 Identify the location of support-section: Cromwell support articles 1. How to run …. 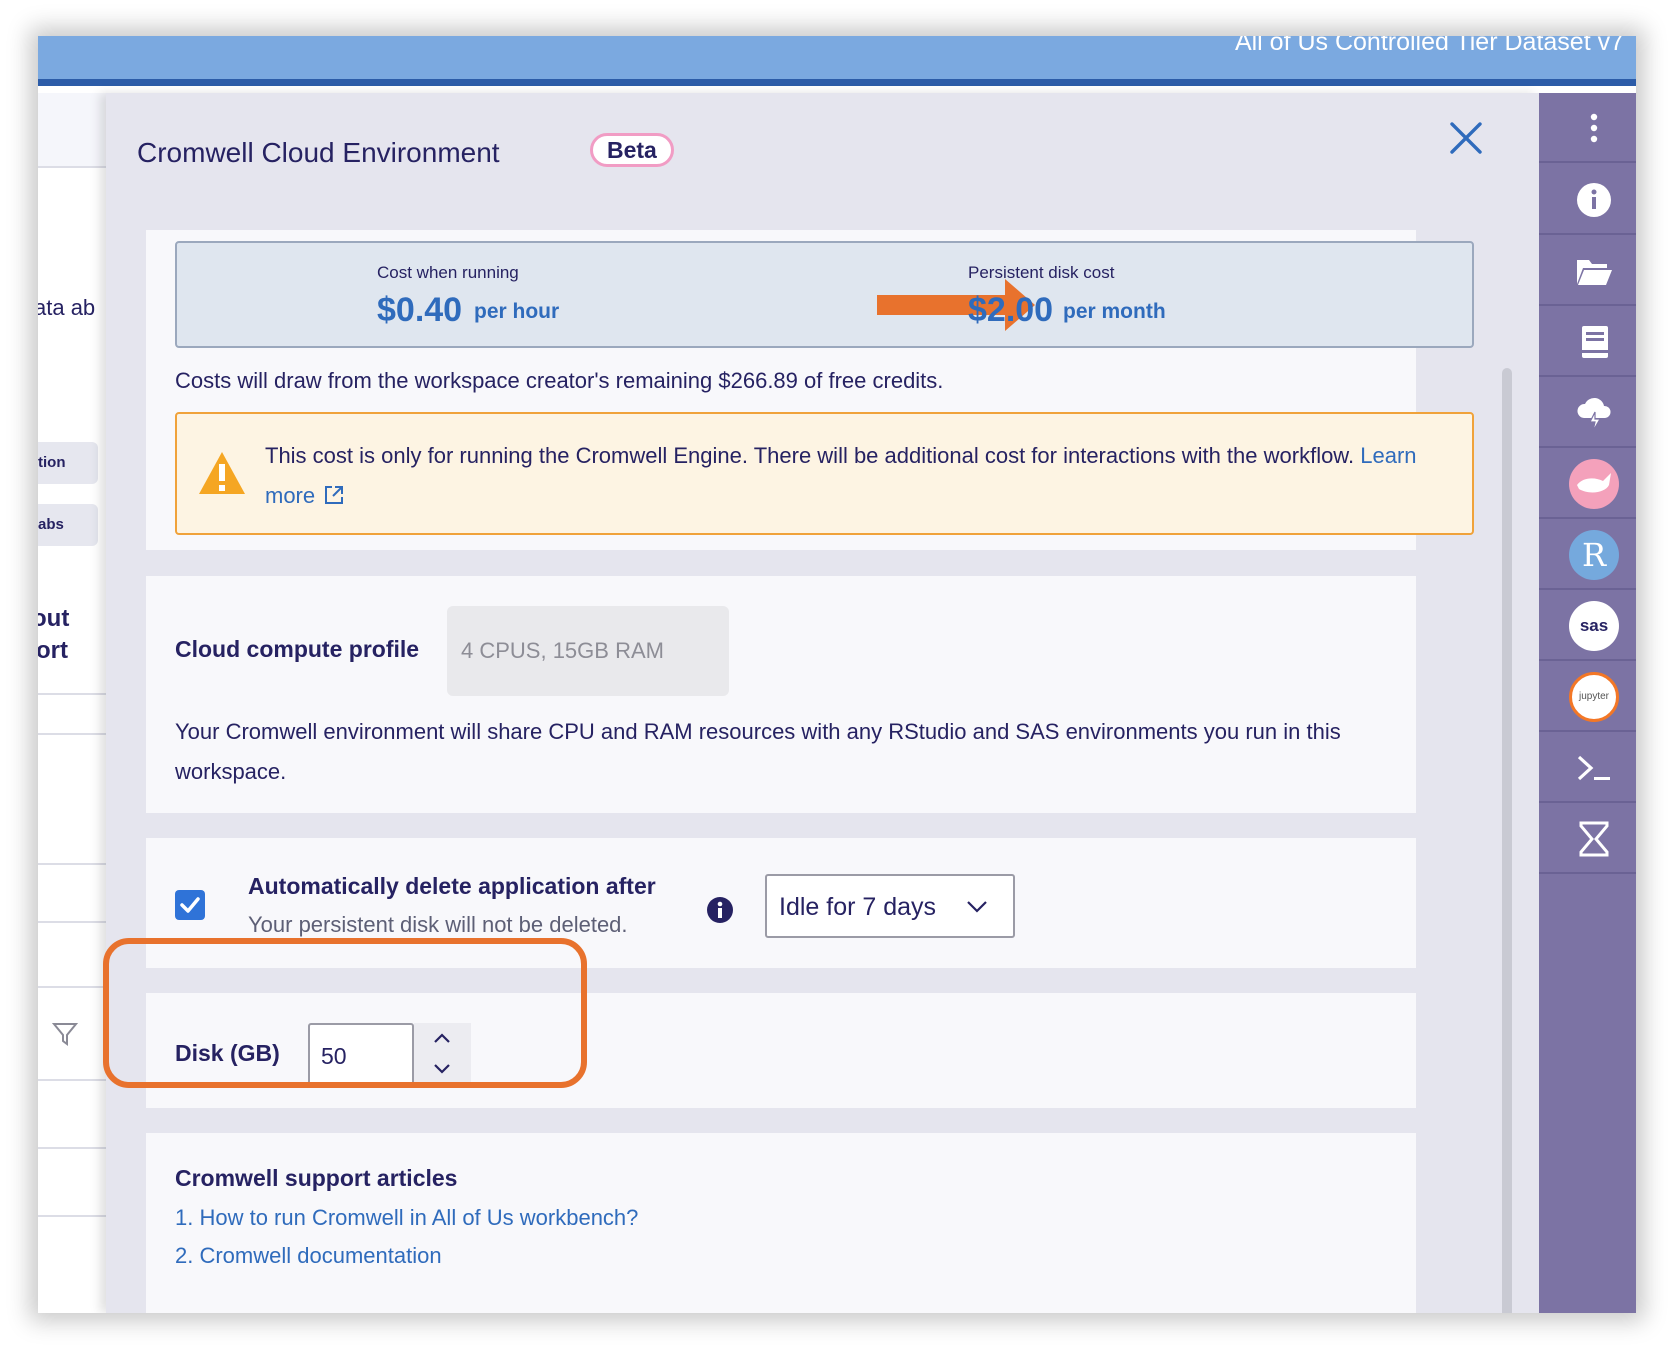
(781, 1223).